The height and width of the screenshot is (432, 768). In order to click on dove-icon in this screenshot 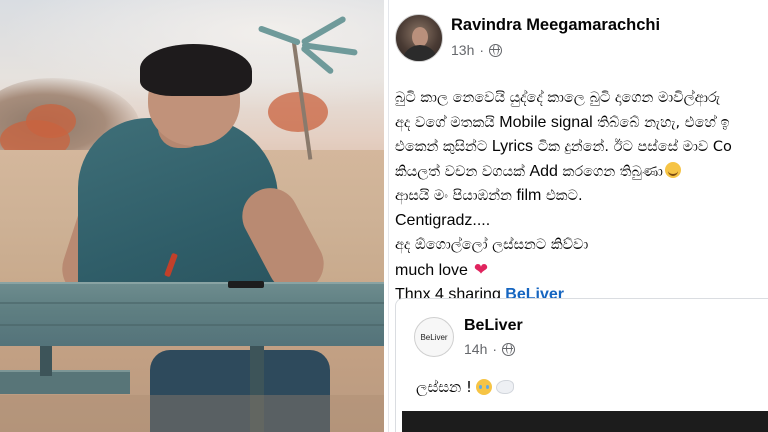, I will do `click(504, 387)`.